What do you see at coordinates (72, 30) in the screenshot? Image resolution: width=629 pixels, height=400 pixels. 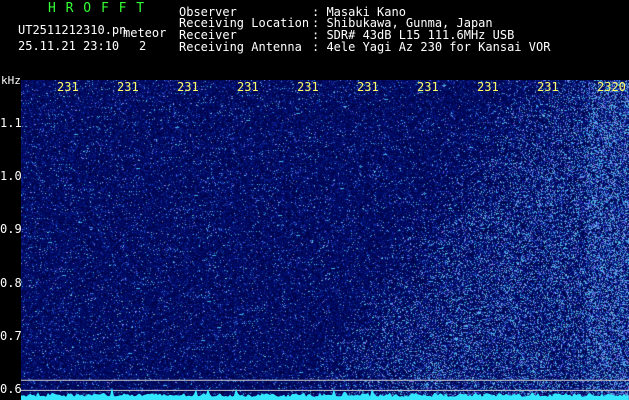 I see `file-name: UT2511212310.pn` at bounding box center [72, 30].